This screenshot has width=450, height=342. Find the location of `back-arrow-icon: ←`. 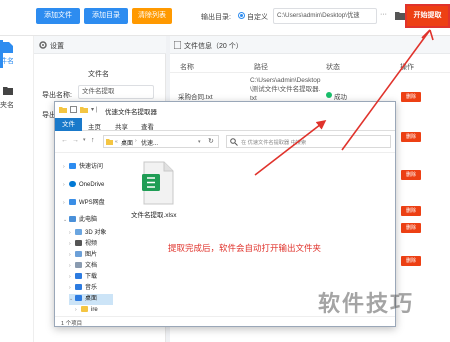

back-arrow-icon: ← is located at coordinates (64, 140).